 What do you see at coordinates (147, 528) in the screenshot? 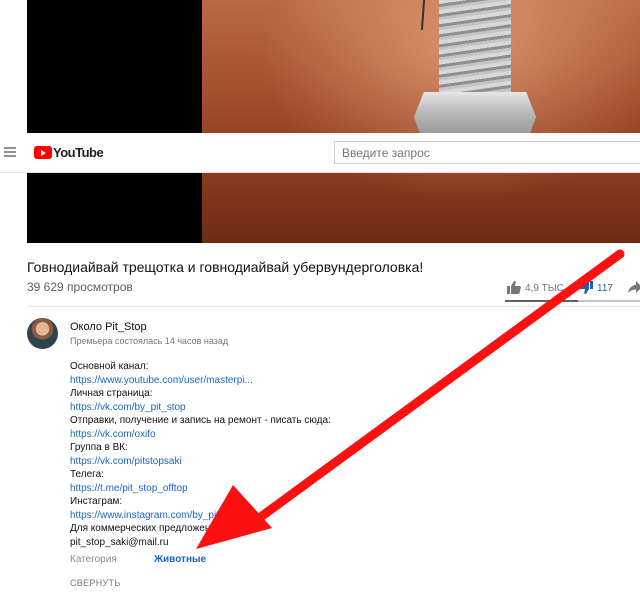
I see `description-line: Для коммерческих предложений:` at bounding box center [147, 528].